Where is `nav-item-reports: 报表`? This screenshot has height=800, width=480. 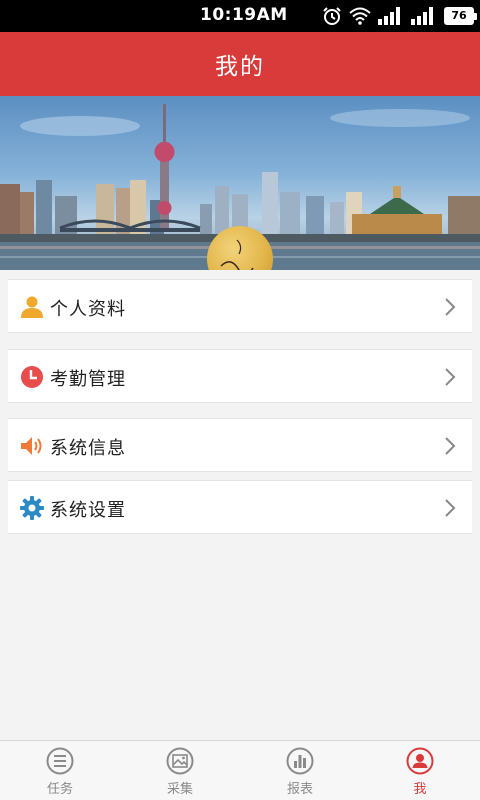 nav-item-reports: 报表 is located at coordinates (300, 770).